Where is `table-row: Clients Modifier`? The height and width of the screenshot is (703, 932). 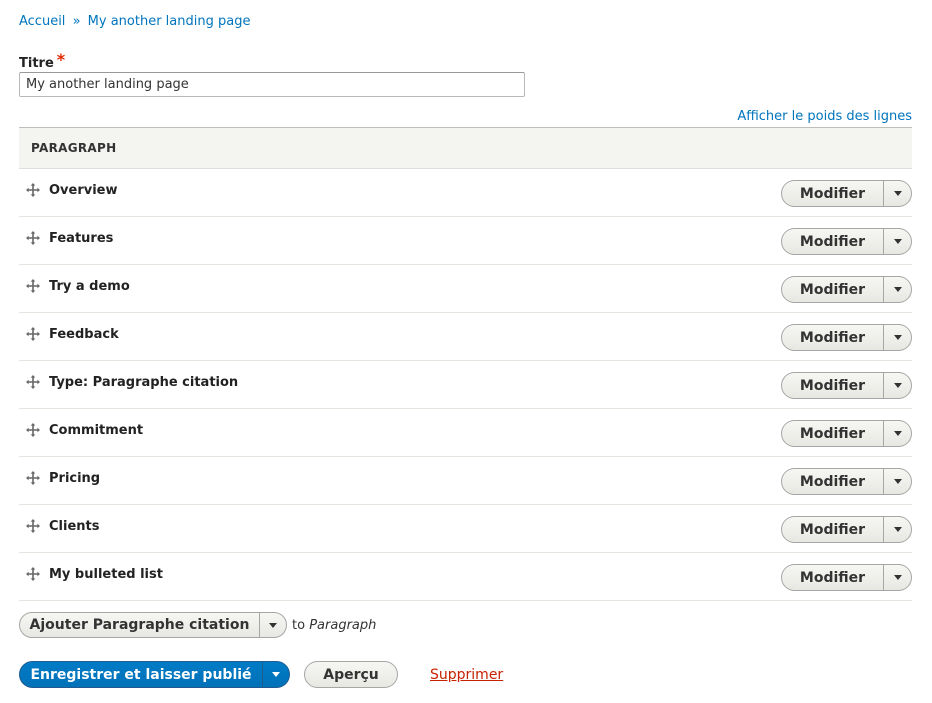
table-row: Clients Modifier is located at coordinates (465, 529).